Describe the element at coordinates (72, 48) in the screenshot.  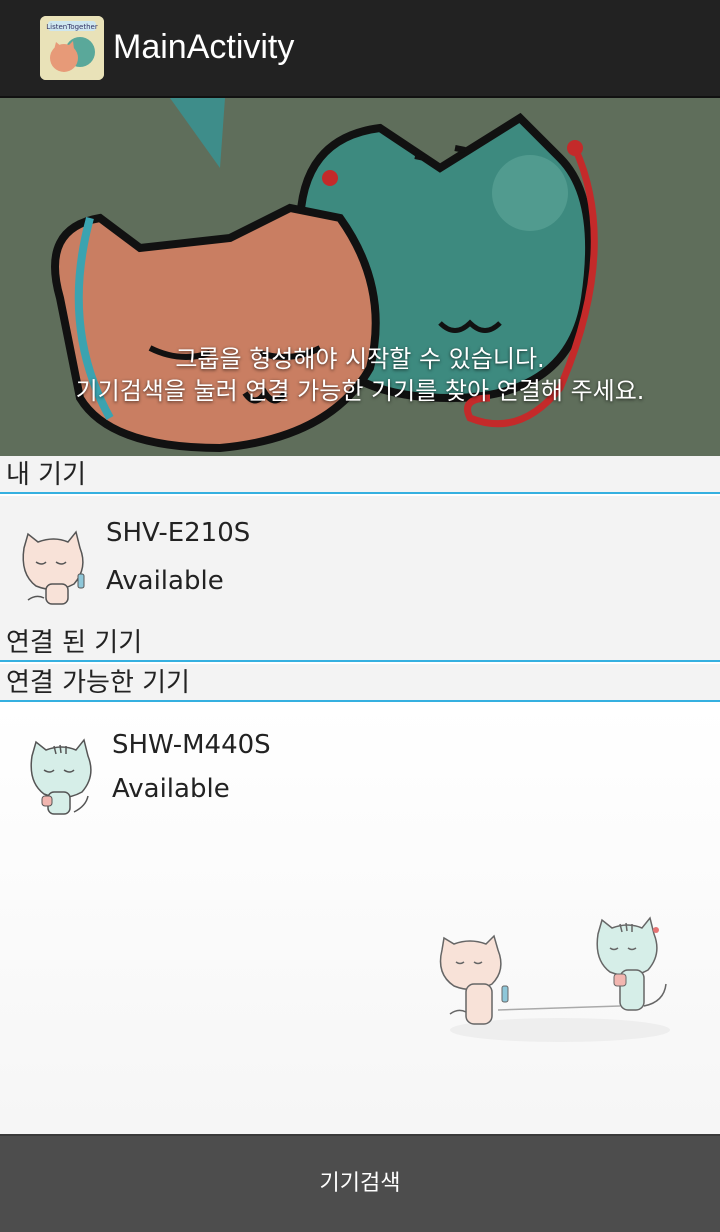
I see `listen-together-cats-icon: ListenTogether` at that location.